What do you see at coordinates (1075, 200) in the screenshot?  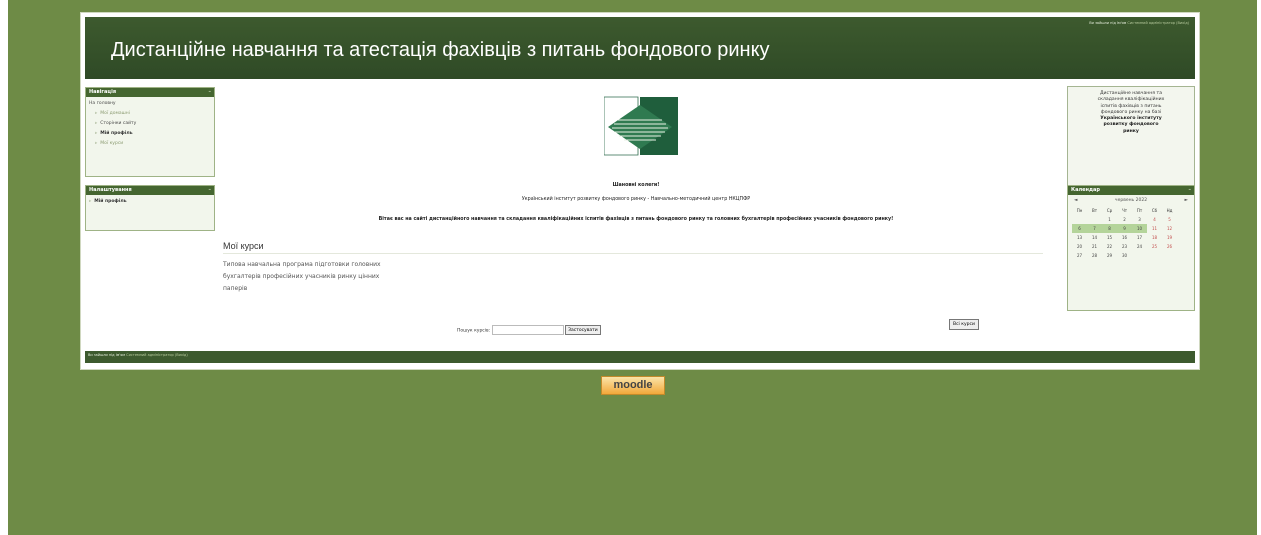 I see `prev-month-icon: ◄` at bounding box center [1075, 200].